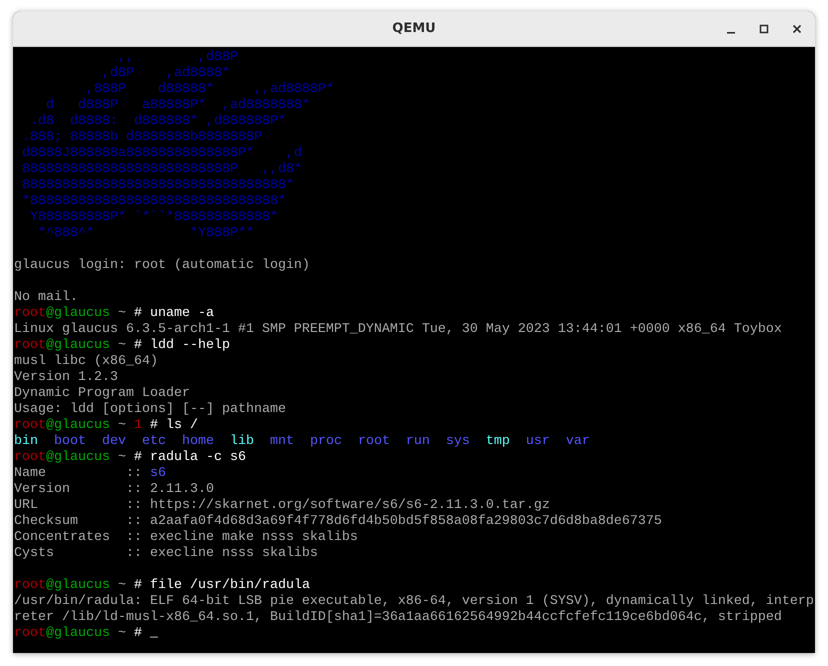 The height and width of the screenshot is (666, 828). I want to click on terminal-line: Linux glaucus 6.3.5-arch1-1 #1 SMP PREEMPT_DYNAMIC Tue, 30 May 2023 13:44:01 +0000 x86_64 Toybox, so click(398, 330).